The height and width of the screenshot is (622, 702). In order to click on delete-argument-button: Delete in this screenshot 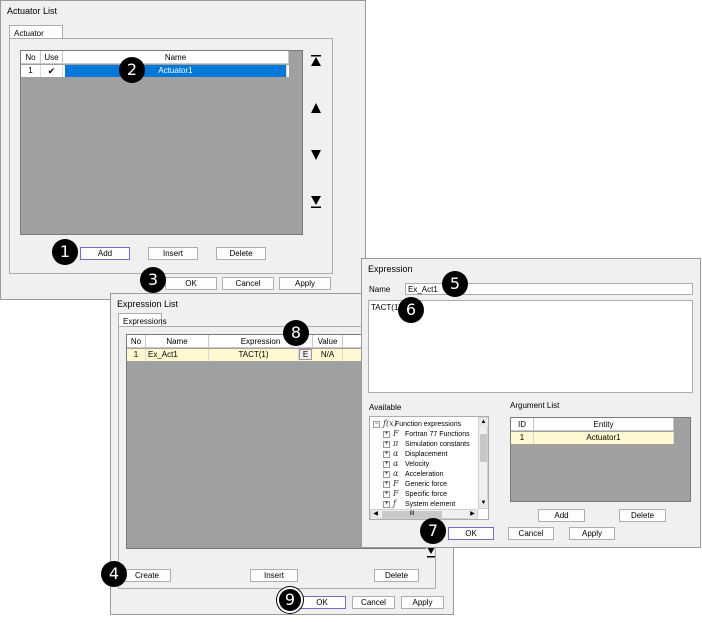, I will do `click(642, 515)`.